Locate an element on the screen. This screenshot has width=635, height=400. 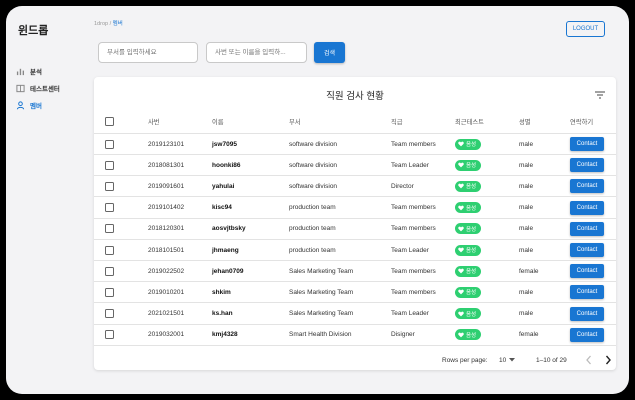
cell-name: yahulai is located at coordinates (223, 186).